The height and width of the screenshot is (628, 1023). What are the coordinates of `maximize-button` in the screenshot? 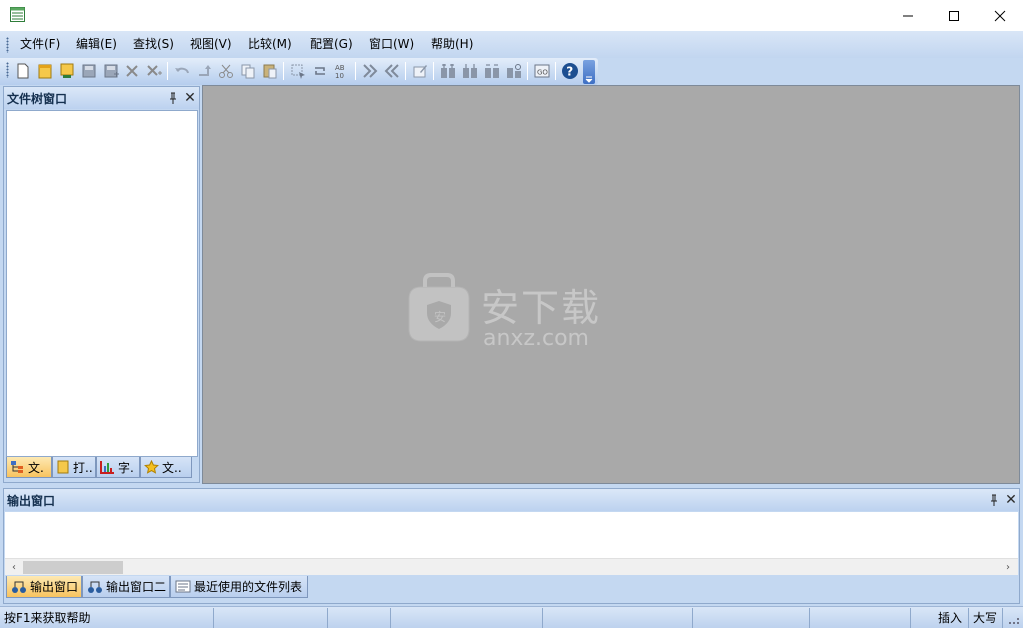 It's located at (954, 15).